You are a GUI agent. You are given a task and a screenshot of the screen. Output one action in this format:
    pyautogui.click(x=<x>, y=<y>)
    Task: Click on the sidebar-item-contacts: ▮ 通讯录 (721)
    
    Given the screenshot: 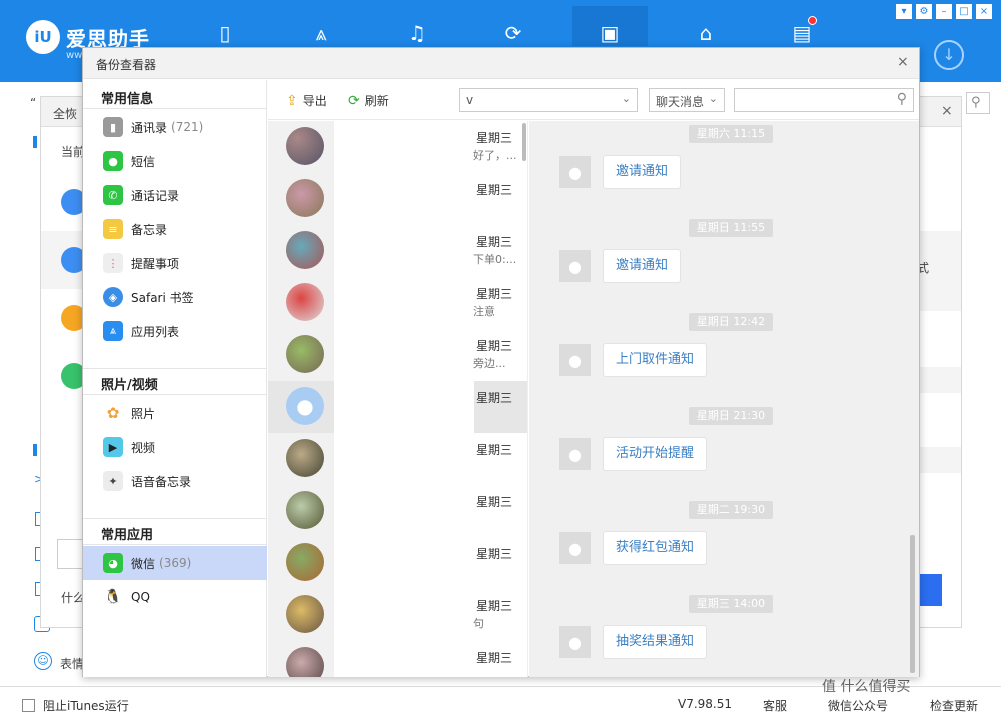 What is the action you would take?
    pyautogui.click(x=175, y=127)
    